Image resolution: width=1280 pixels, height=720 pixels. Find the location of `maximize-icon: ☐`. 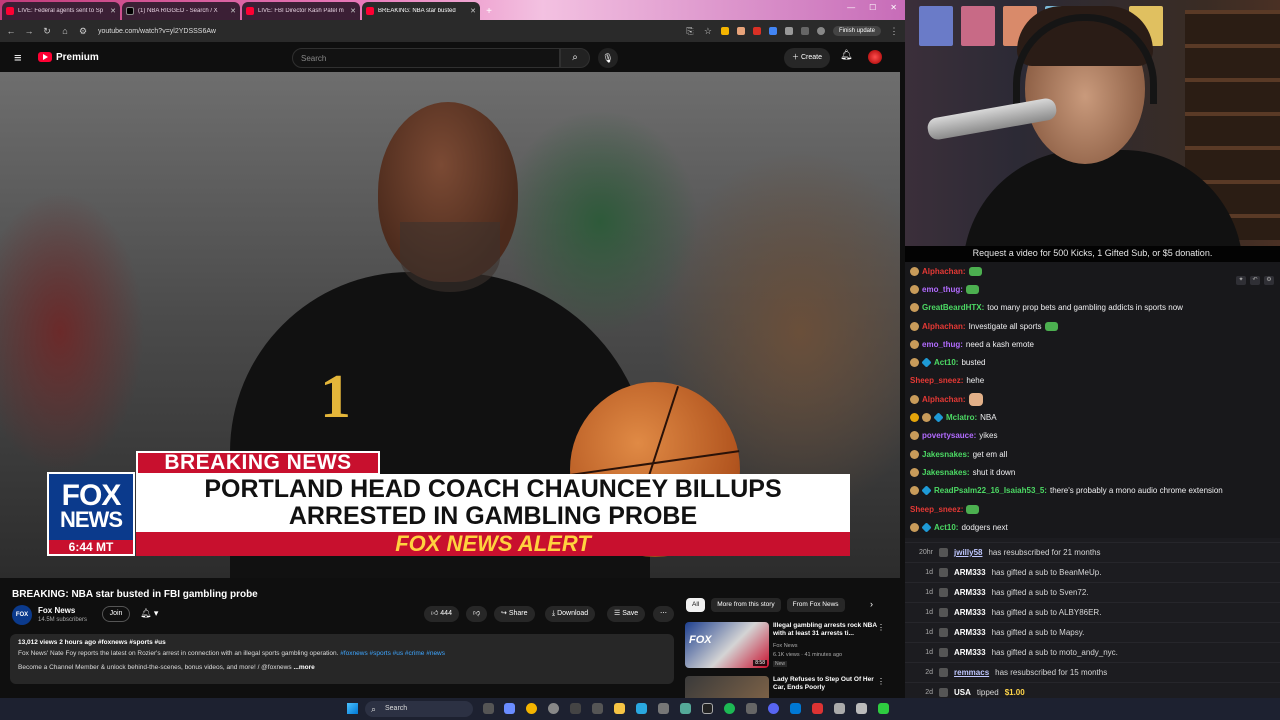

maximize-icon: ☐ is located at coordinates (872, 7).